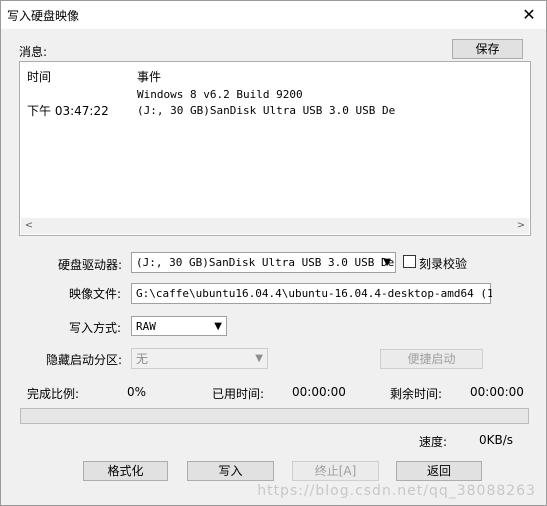  What do you see at coordinates (529, 15) in the screenshot?
I see `close-icon: ✕` at bounding box center [529, 15].